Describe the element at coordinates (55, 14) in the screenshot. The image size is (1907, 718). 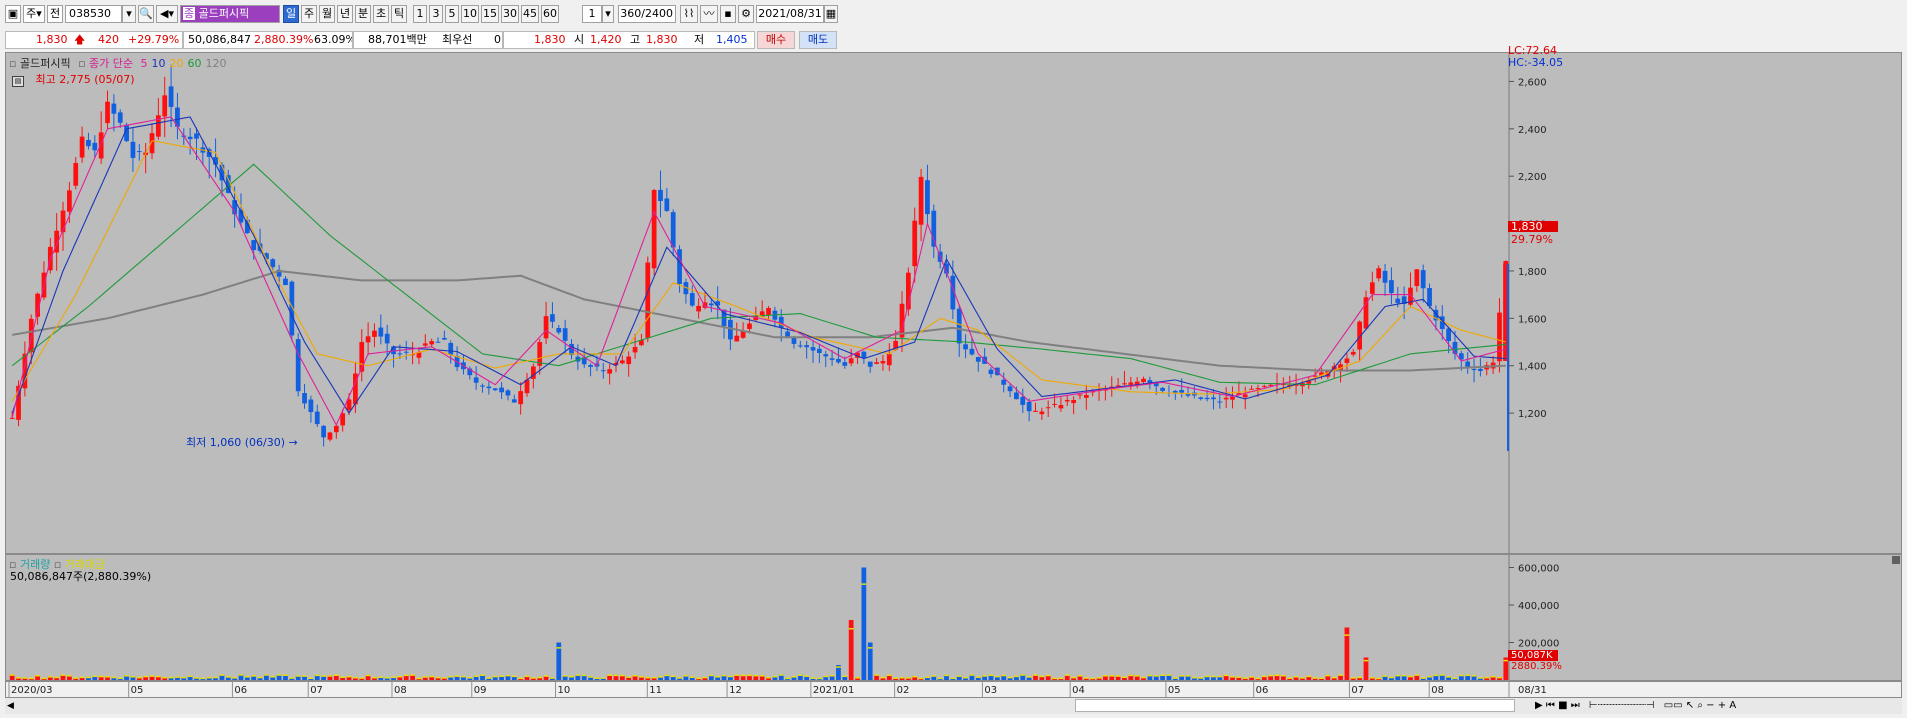
I see `all-button: 전` at that location.